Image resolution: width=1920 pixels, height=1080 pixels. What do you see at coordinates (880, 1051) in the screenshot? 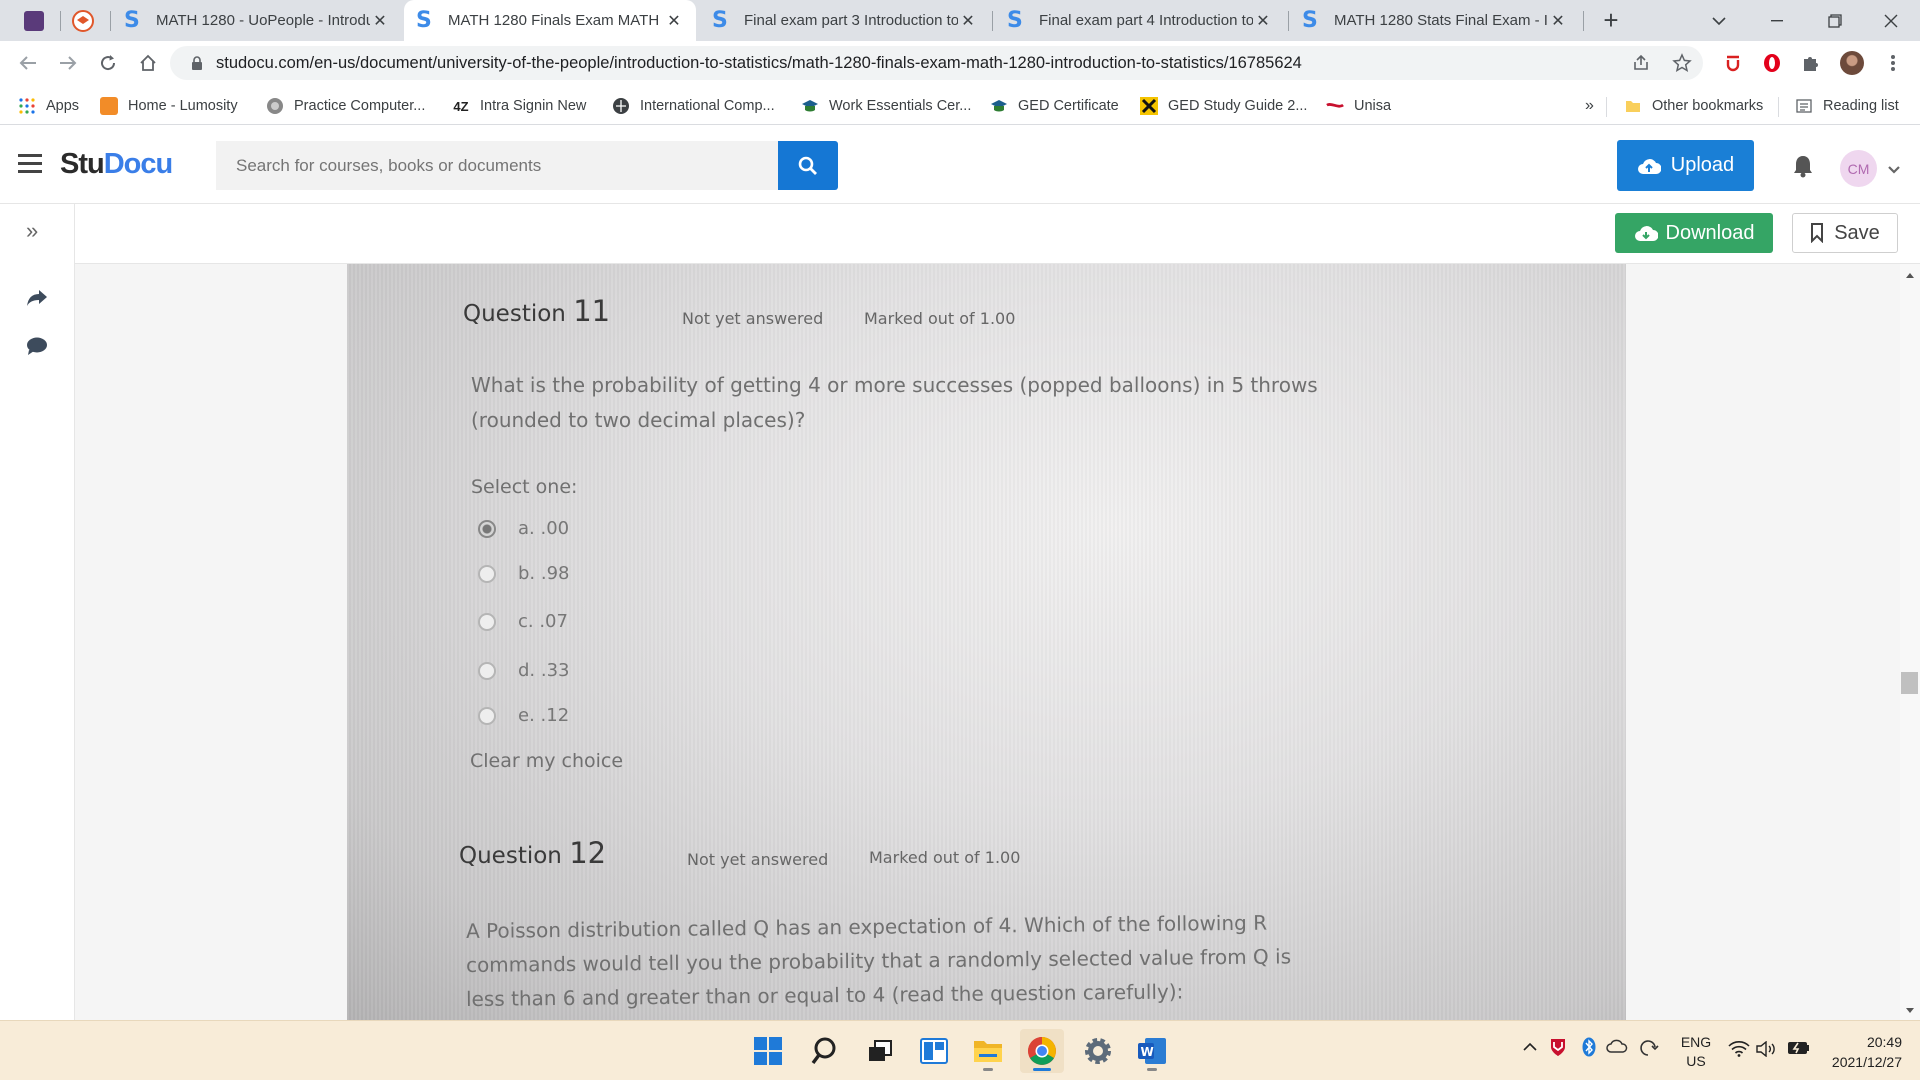
I see `task-view-button` at bounding box center [880, 1051].